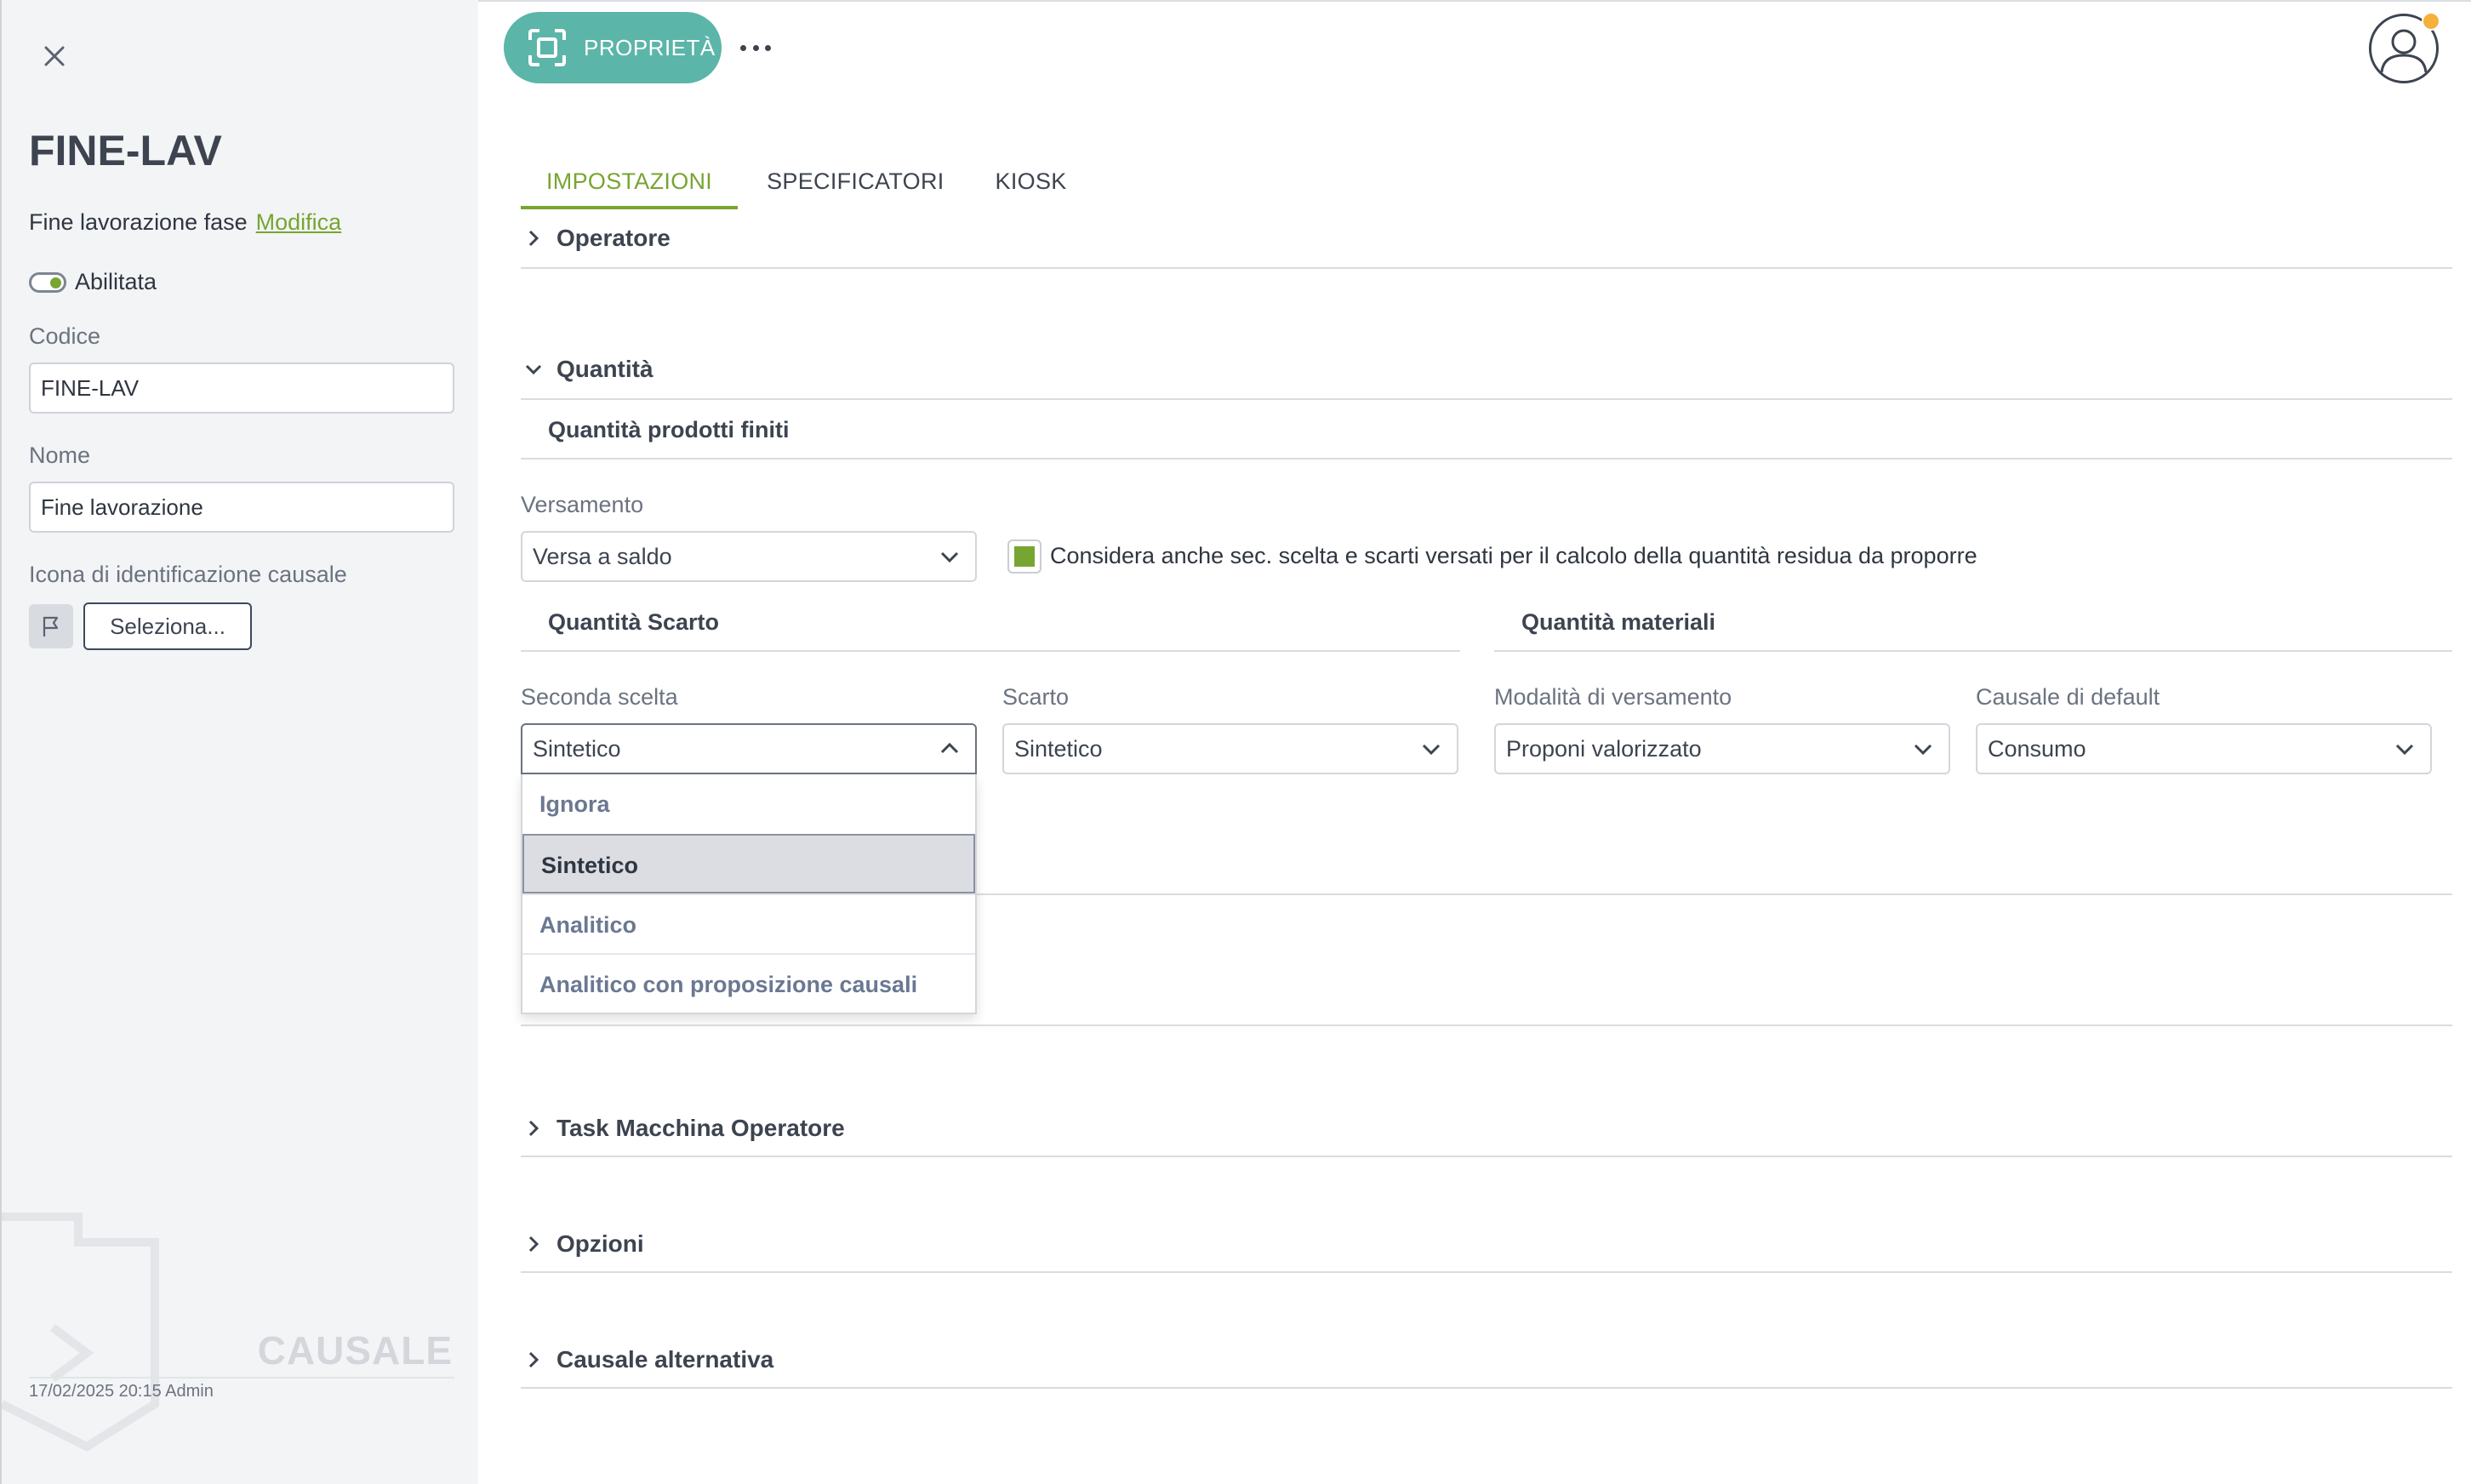 The height and width of the screenshot is (1484, 2471). I want to click on second-choice-value: Sintetico, so click(577, 749).